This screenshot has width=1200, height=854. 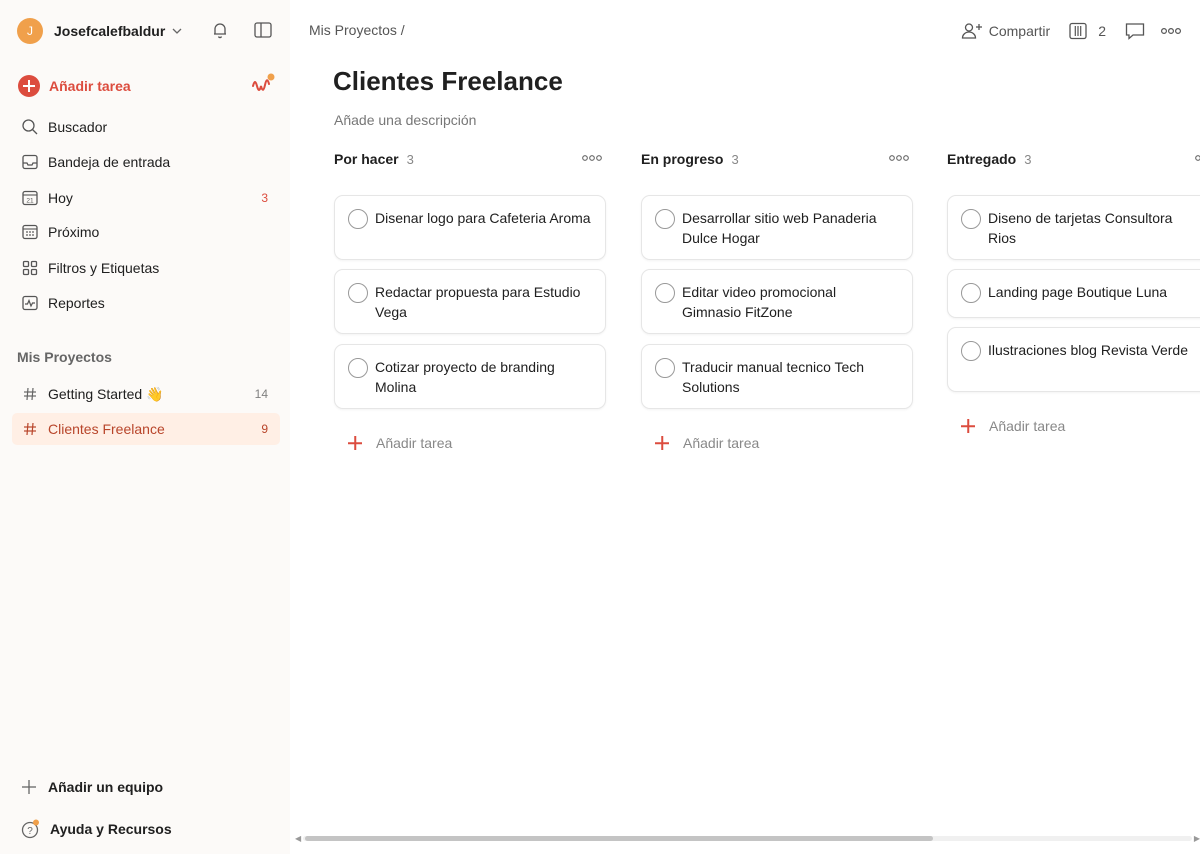 What do you see at coordinates (106, 393) in the screenshot?
I see `project-label: Getting Started 👋` at bounding box center [106, 393].